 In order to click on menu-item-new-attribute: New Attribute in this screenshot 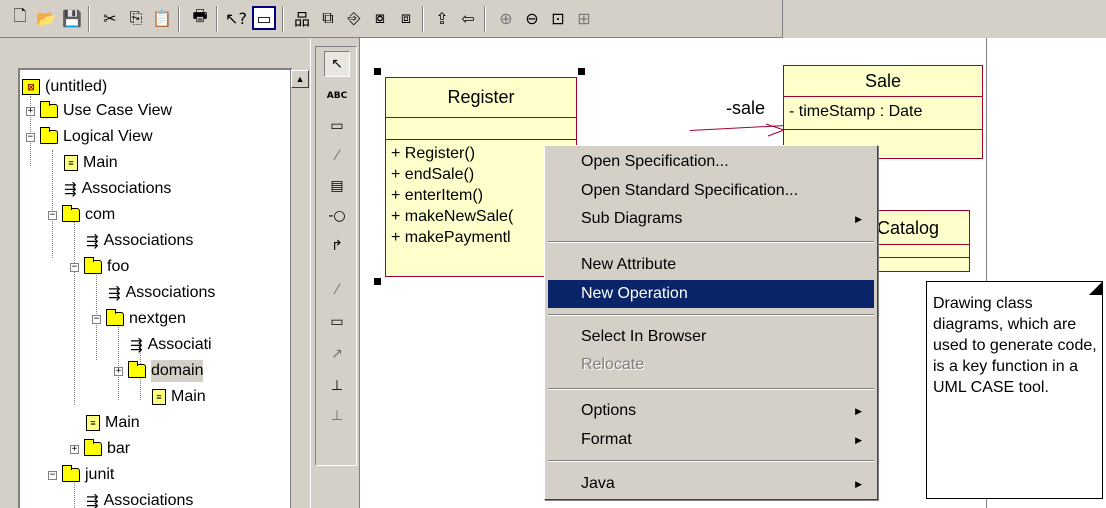, I will do `click(711, 265)`.